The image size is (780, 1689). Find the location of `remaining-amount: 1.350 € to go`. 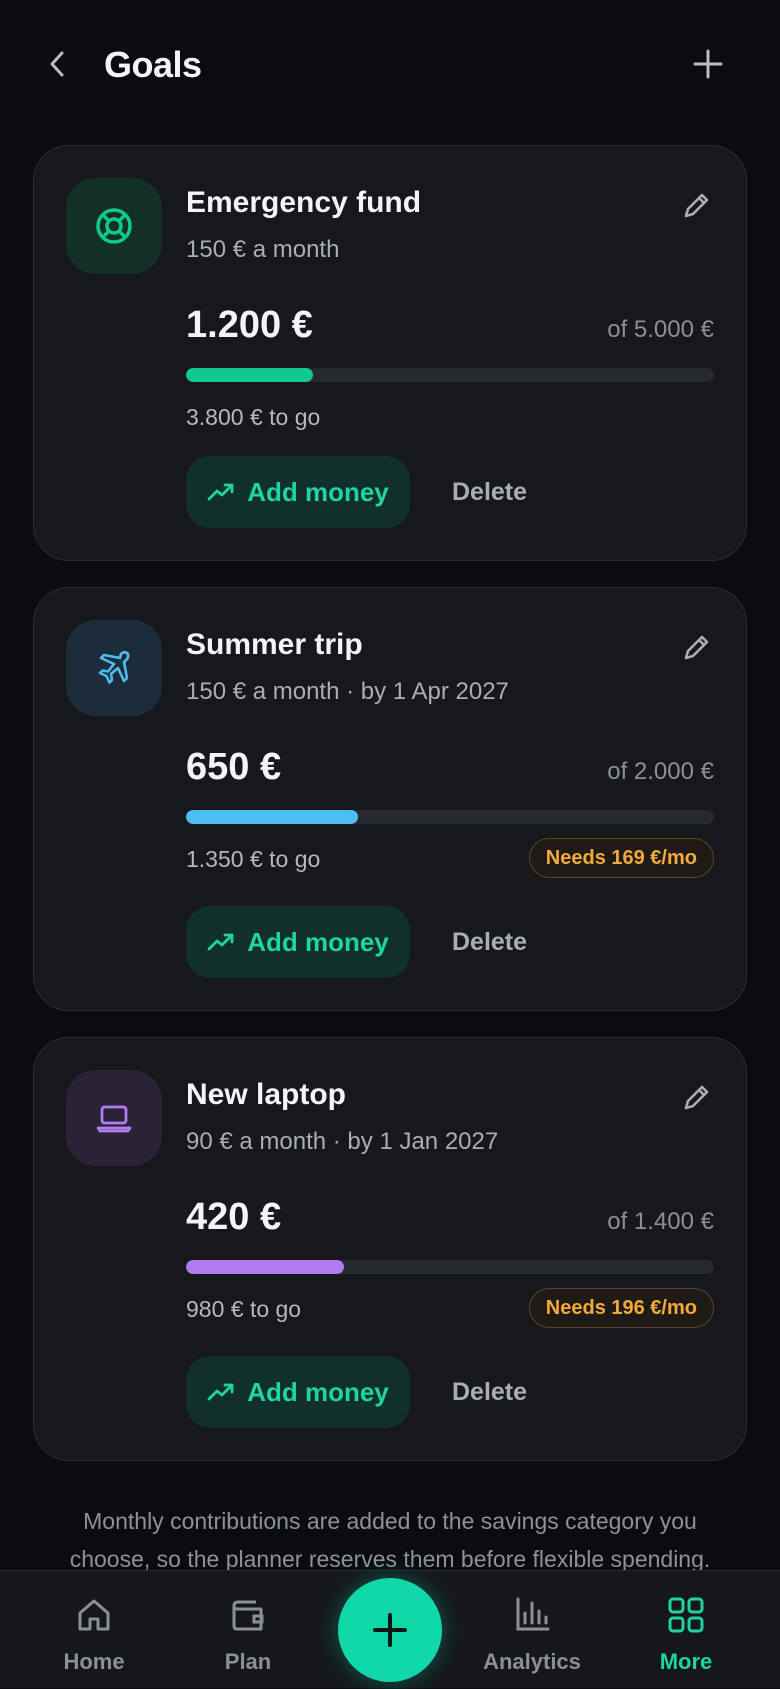

remaining-amount: 1.350 € to go is located at coordinates (253, 859).